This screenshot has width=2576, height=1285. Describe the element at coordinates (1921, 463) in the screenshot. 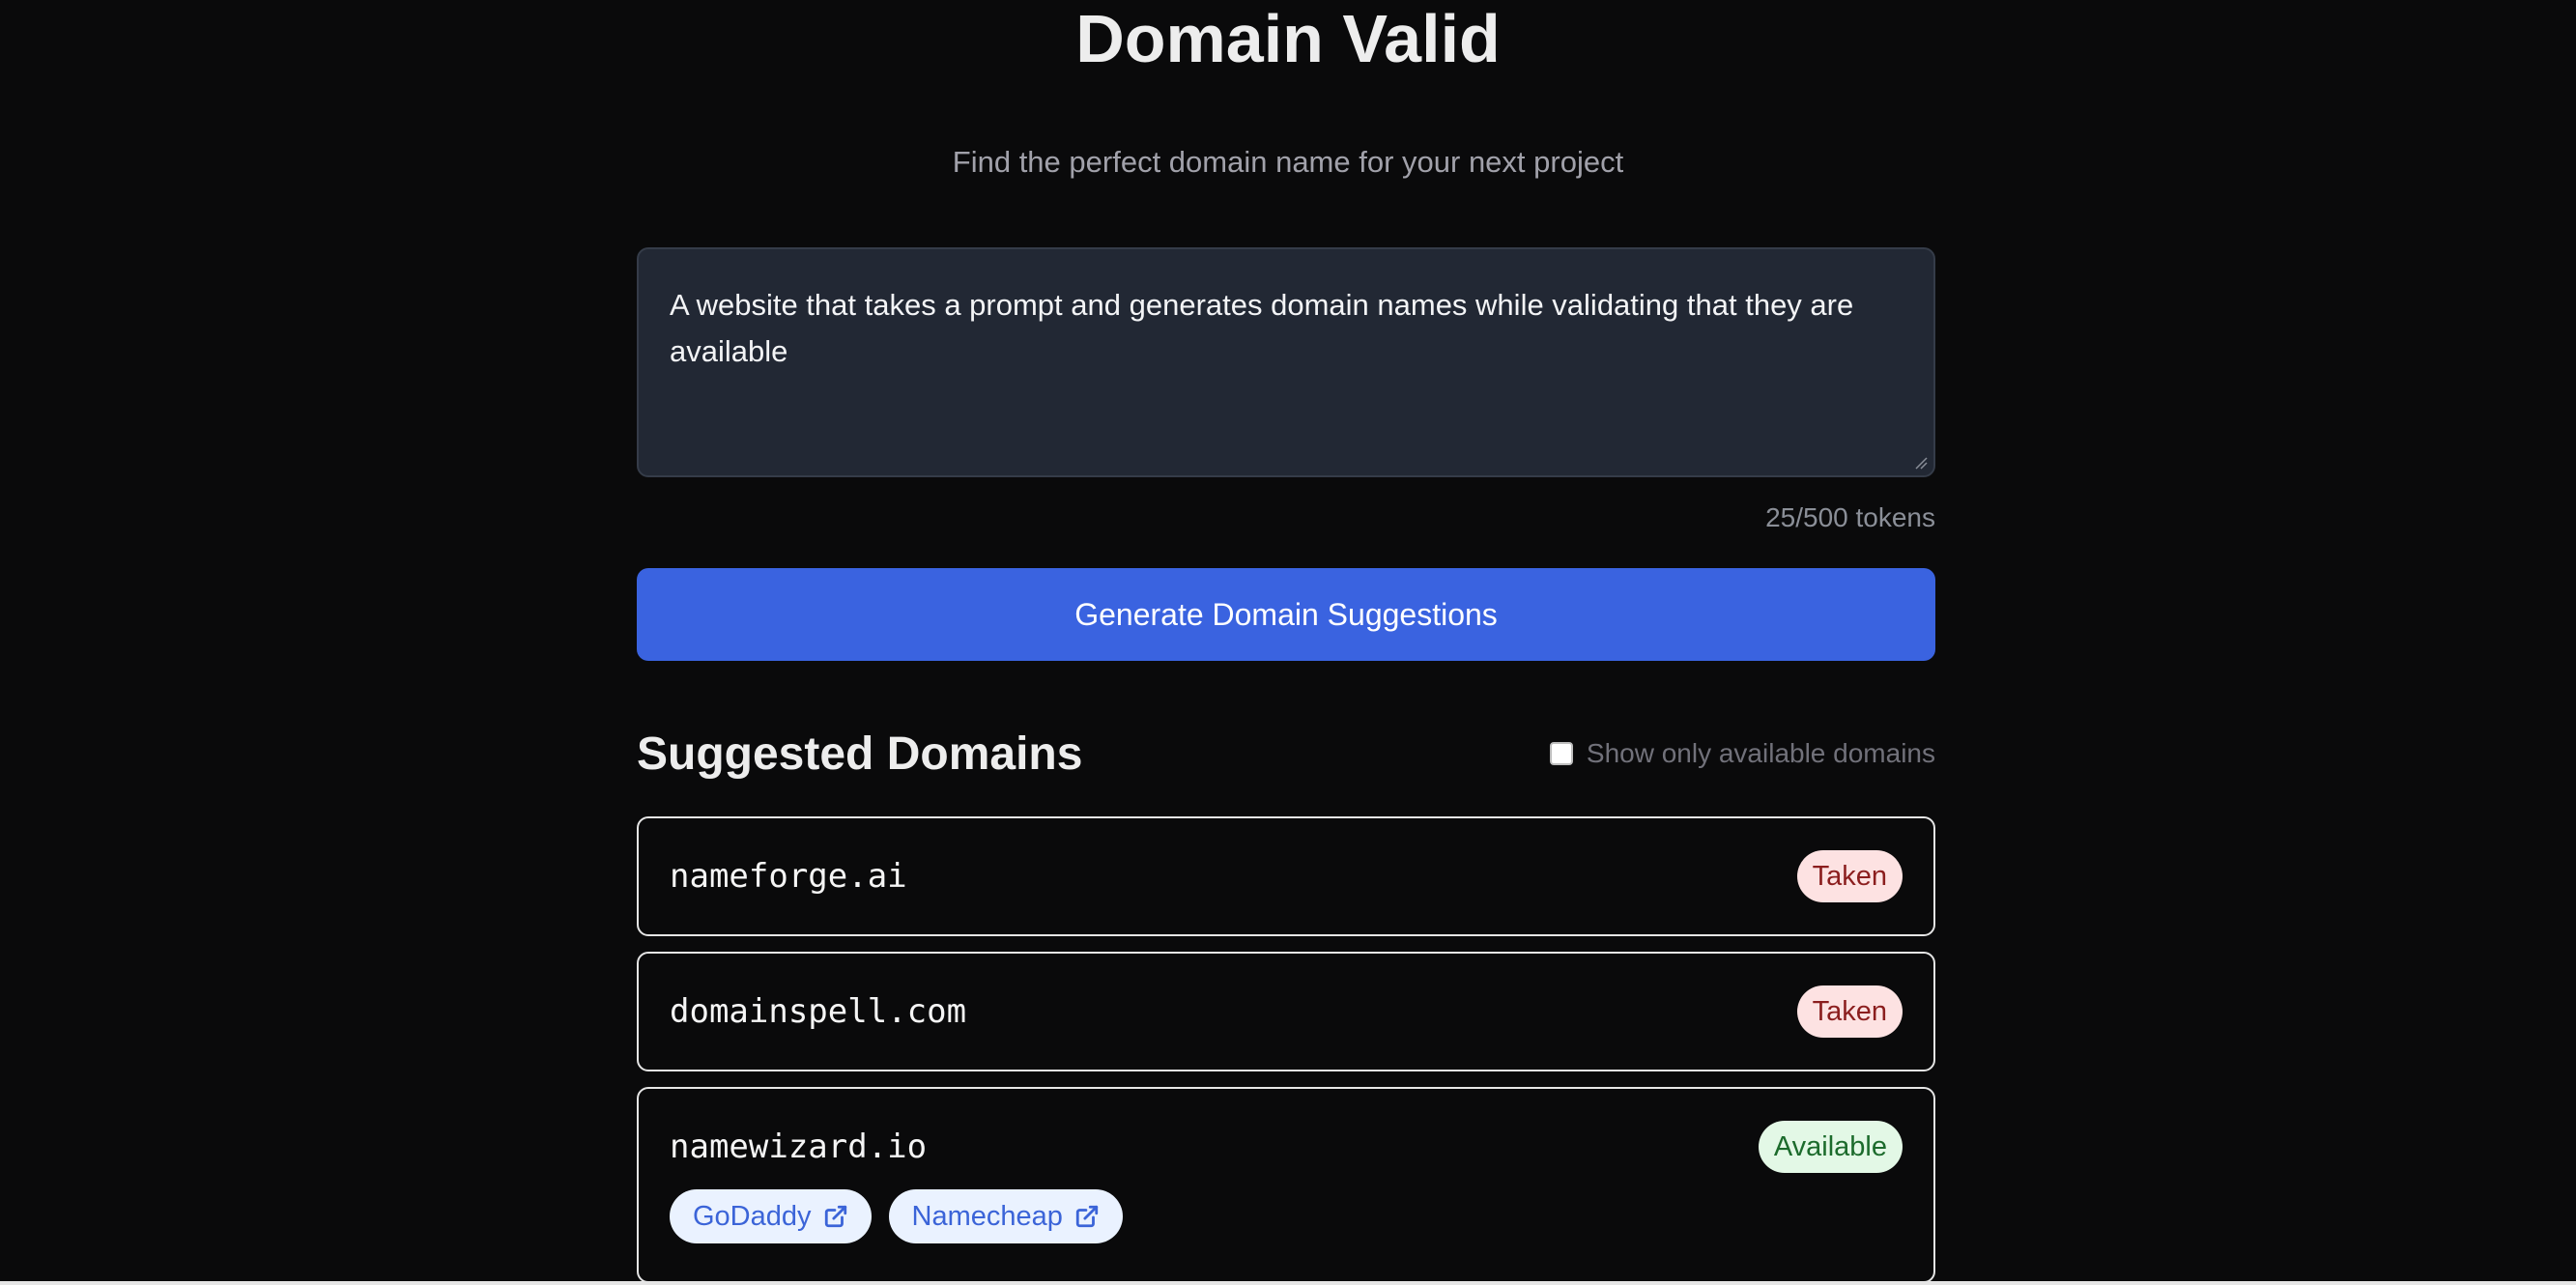

I see `resize-grip-icon` at that location.